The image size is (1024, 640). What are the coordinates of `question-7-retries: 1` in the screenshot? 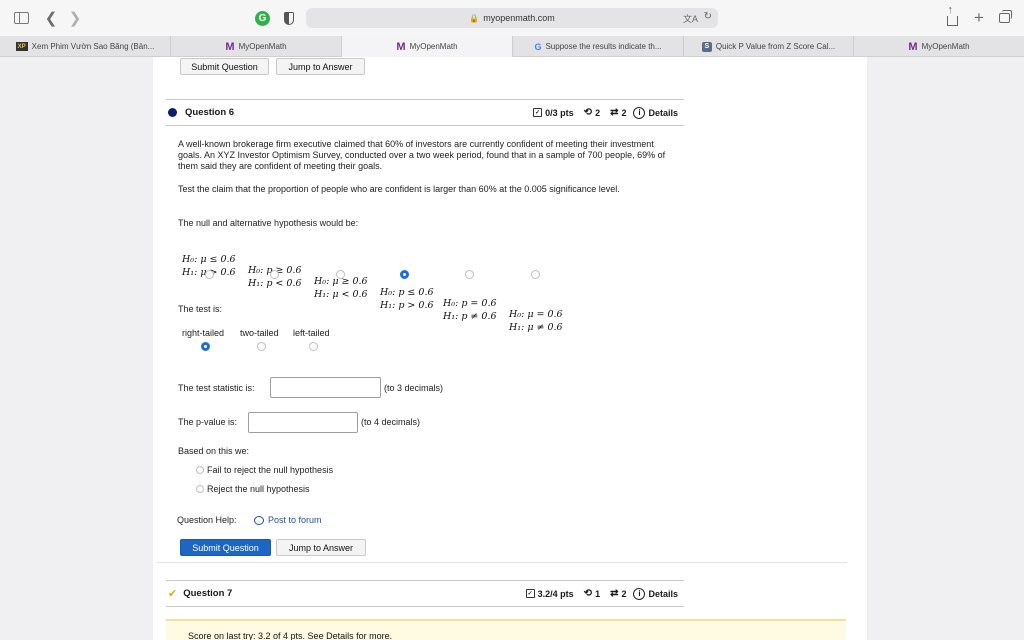 It's located at (598, 593).